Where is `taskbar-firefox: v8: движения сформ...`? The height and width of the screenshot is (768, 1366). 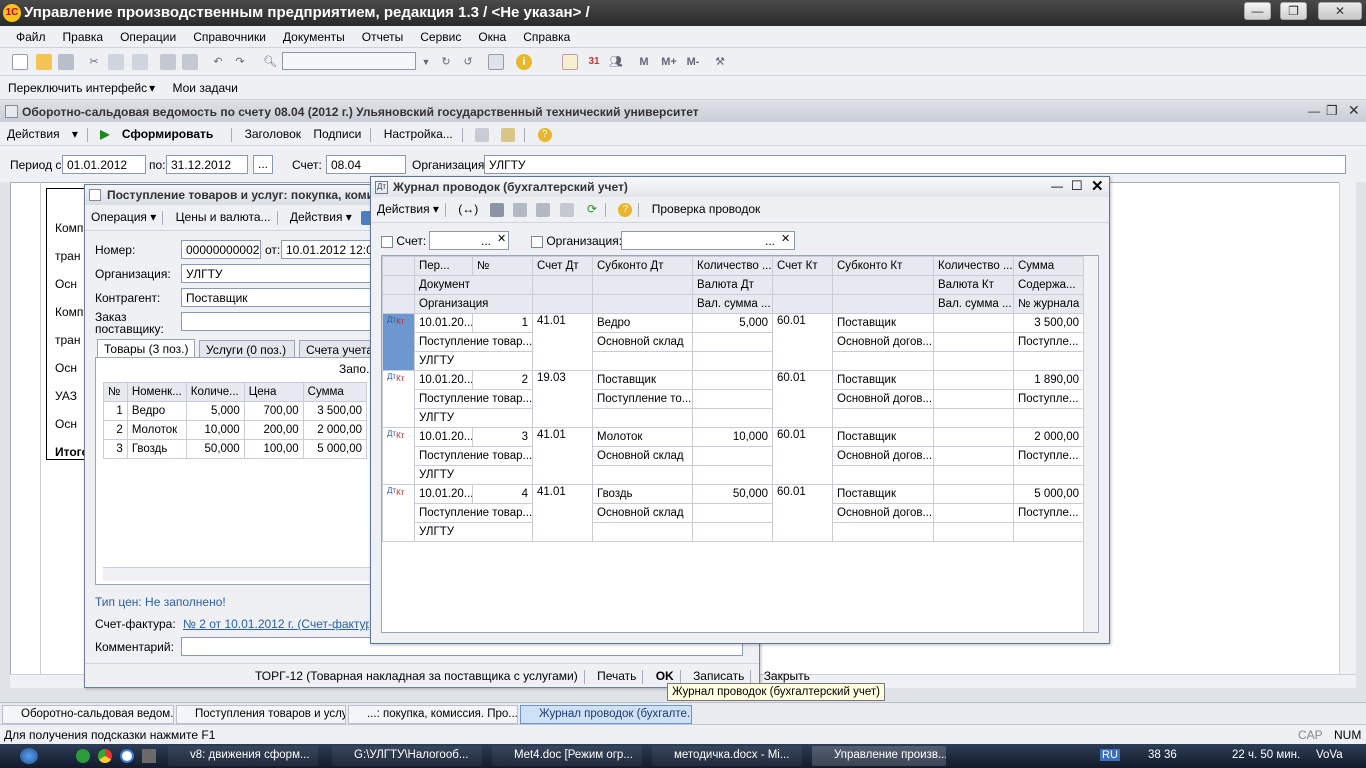
taskbar-firefox: v8: движения сформ... is located at coordinates (243, 756).